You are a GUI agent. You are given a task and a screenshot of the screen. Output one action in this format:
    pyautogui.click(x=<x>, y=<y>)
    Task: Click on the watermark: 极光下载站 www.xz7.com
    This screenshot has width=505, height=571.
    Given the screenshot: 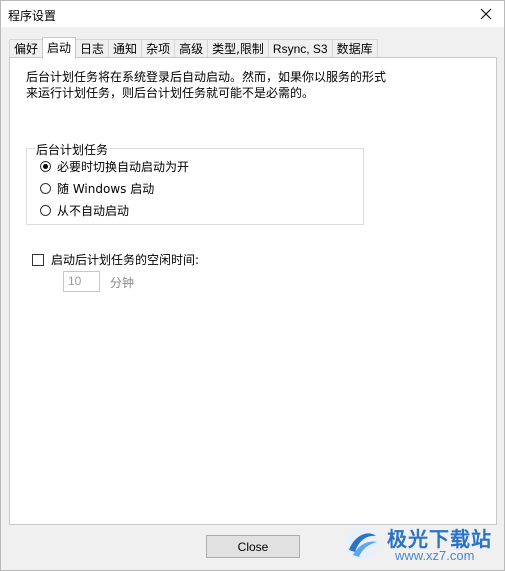 What is the action you would take?
    pyautogui.click(x=423, y=544)
    